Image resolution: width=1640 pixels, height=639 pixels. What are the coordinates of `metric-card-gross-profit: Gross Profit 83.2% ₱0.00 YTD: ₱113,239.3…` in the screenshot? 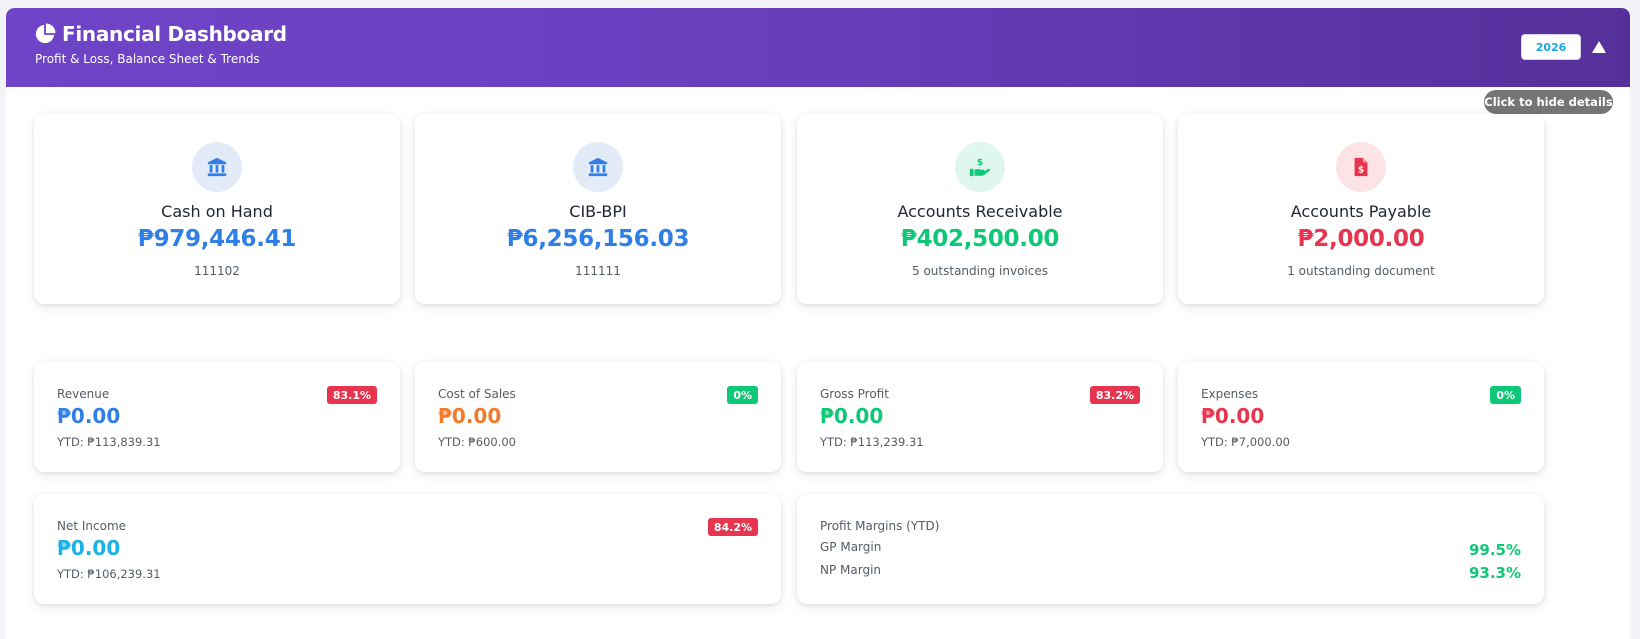 It's located at (980, 417).